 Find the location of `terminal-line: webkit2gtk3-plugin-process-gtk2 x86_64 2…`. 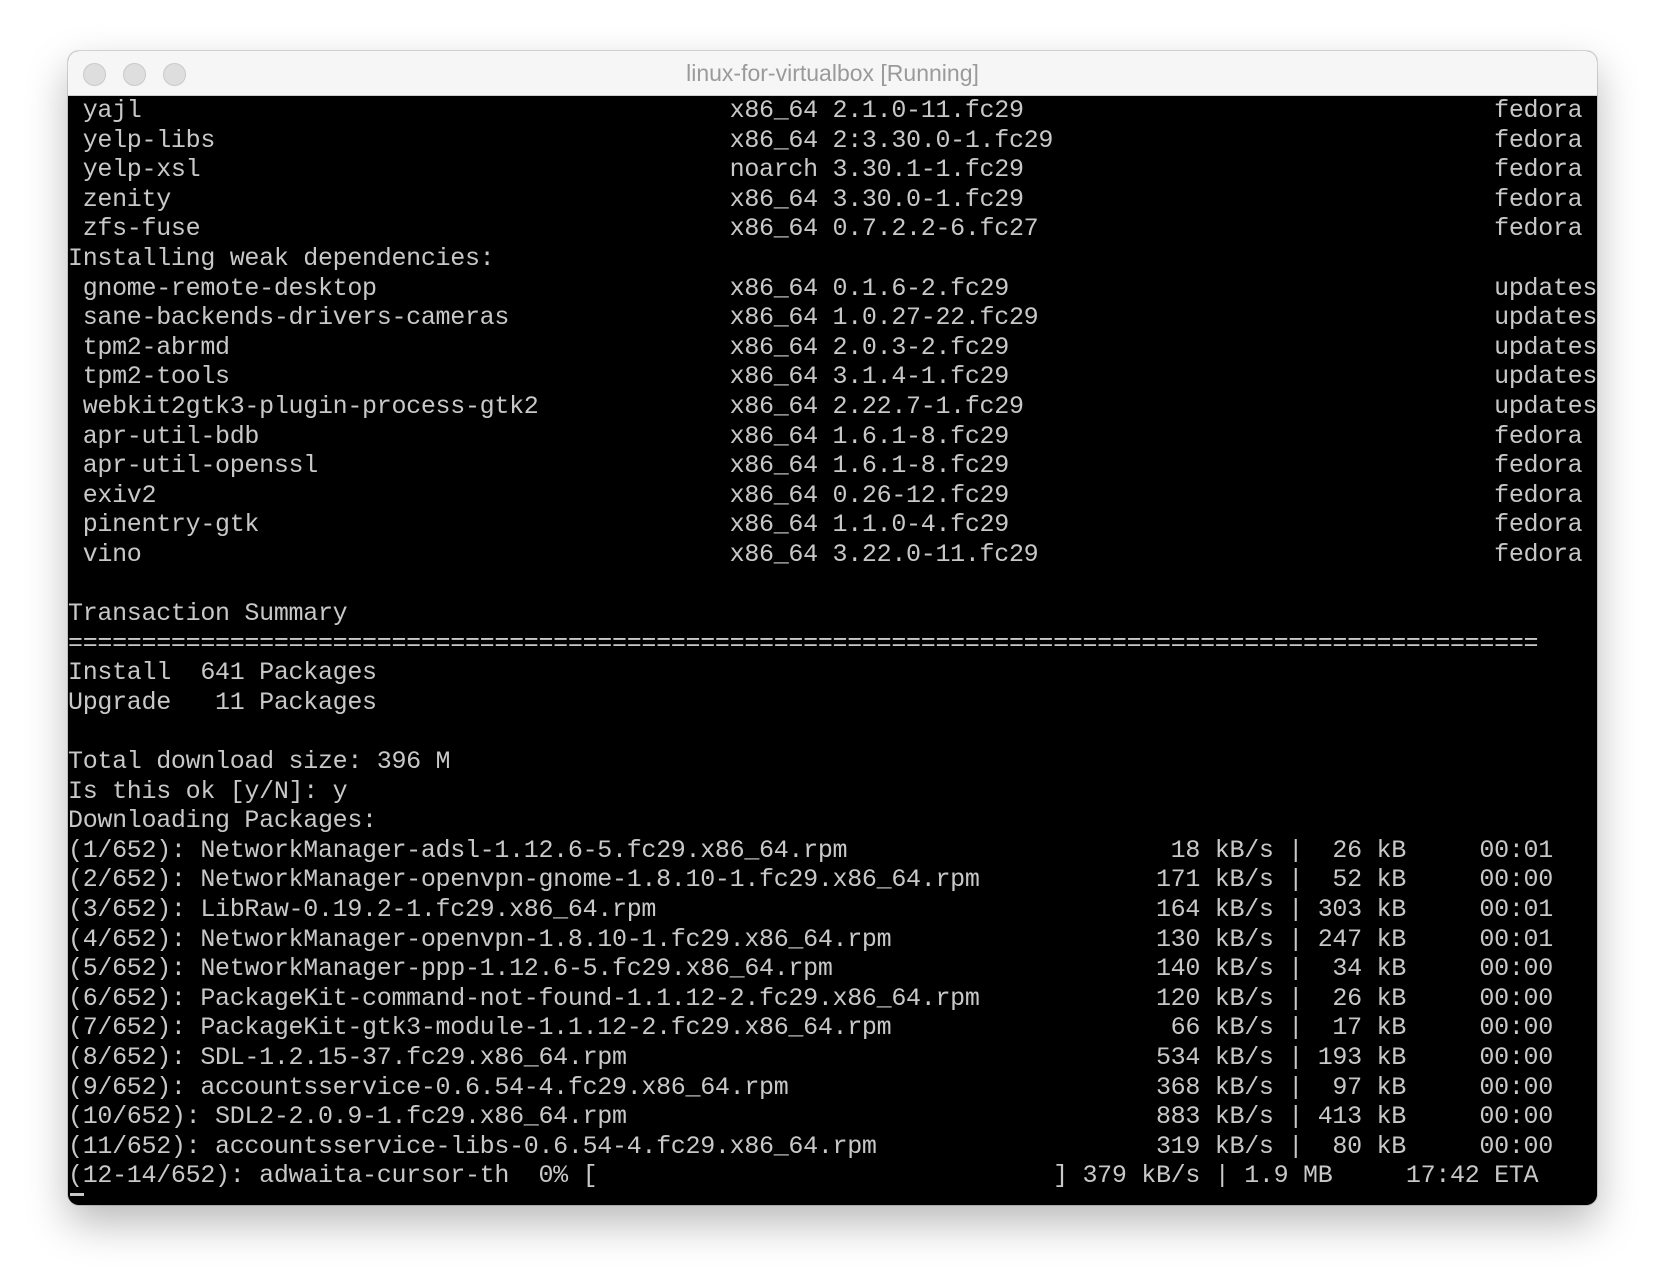

terminal-line: webkit2gtk3-plugin-process-gtk2 x86_64 2… is located at coordinates (832, 406).